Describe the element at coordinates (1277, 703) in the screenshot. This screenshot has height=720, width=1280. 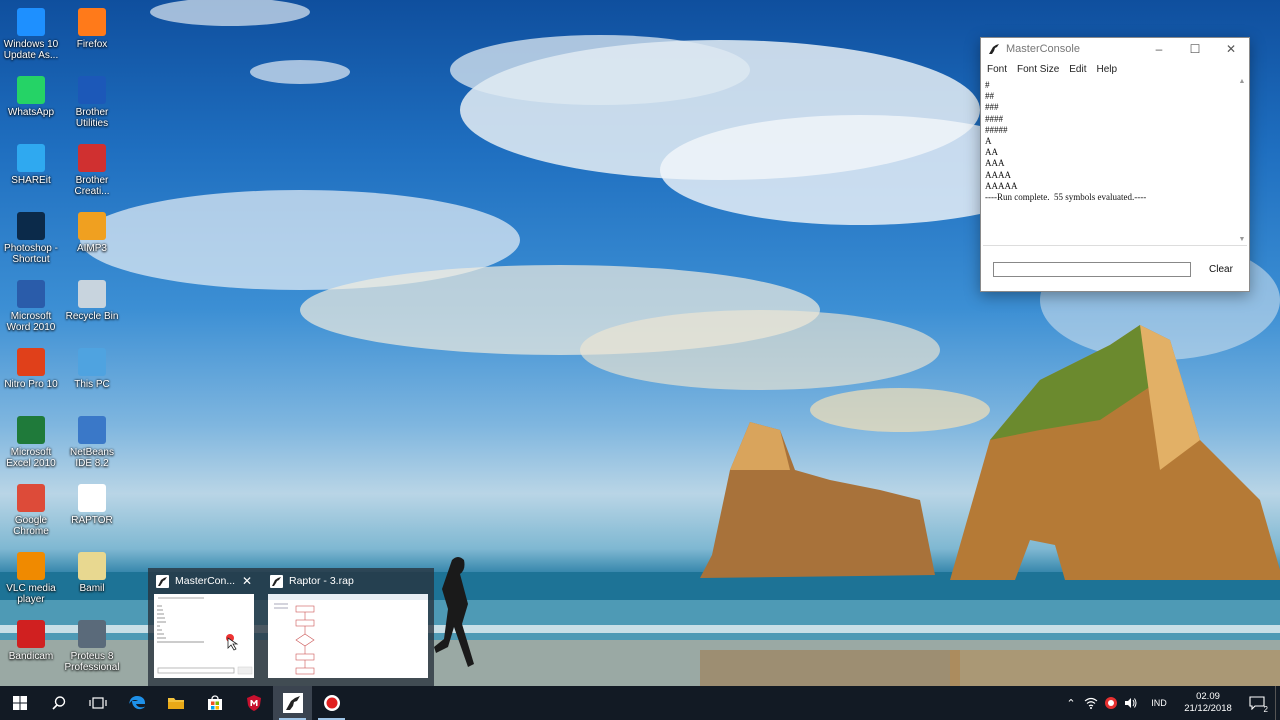
I see `show-desktop-button` at that location.